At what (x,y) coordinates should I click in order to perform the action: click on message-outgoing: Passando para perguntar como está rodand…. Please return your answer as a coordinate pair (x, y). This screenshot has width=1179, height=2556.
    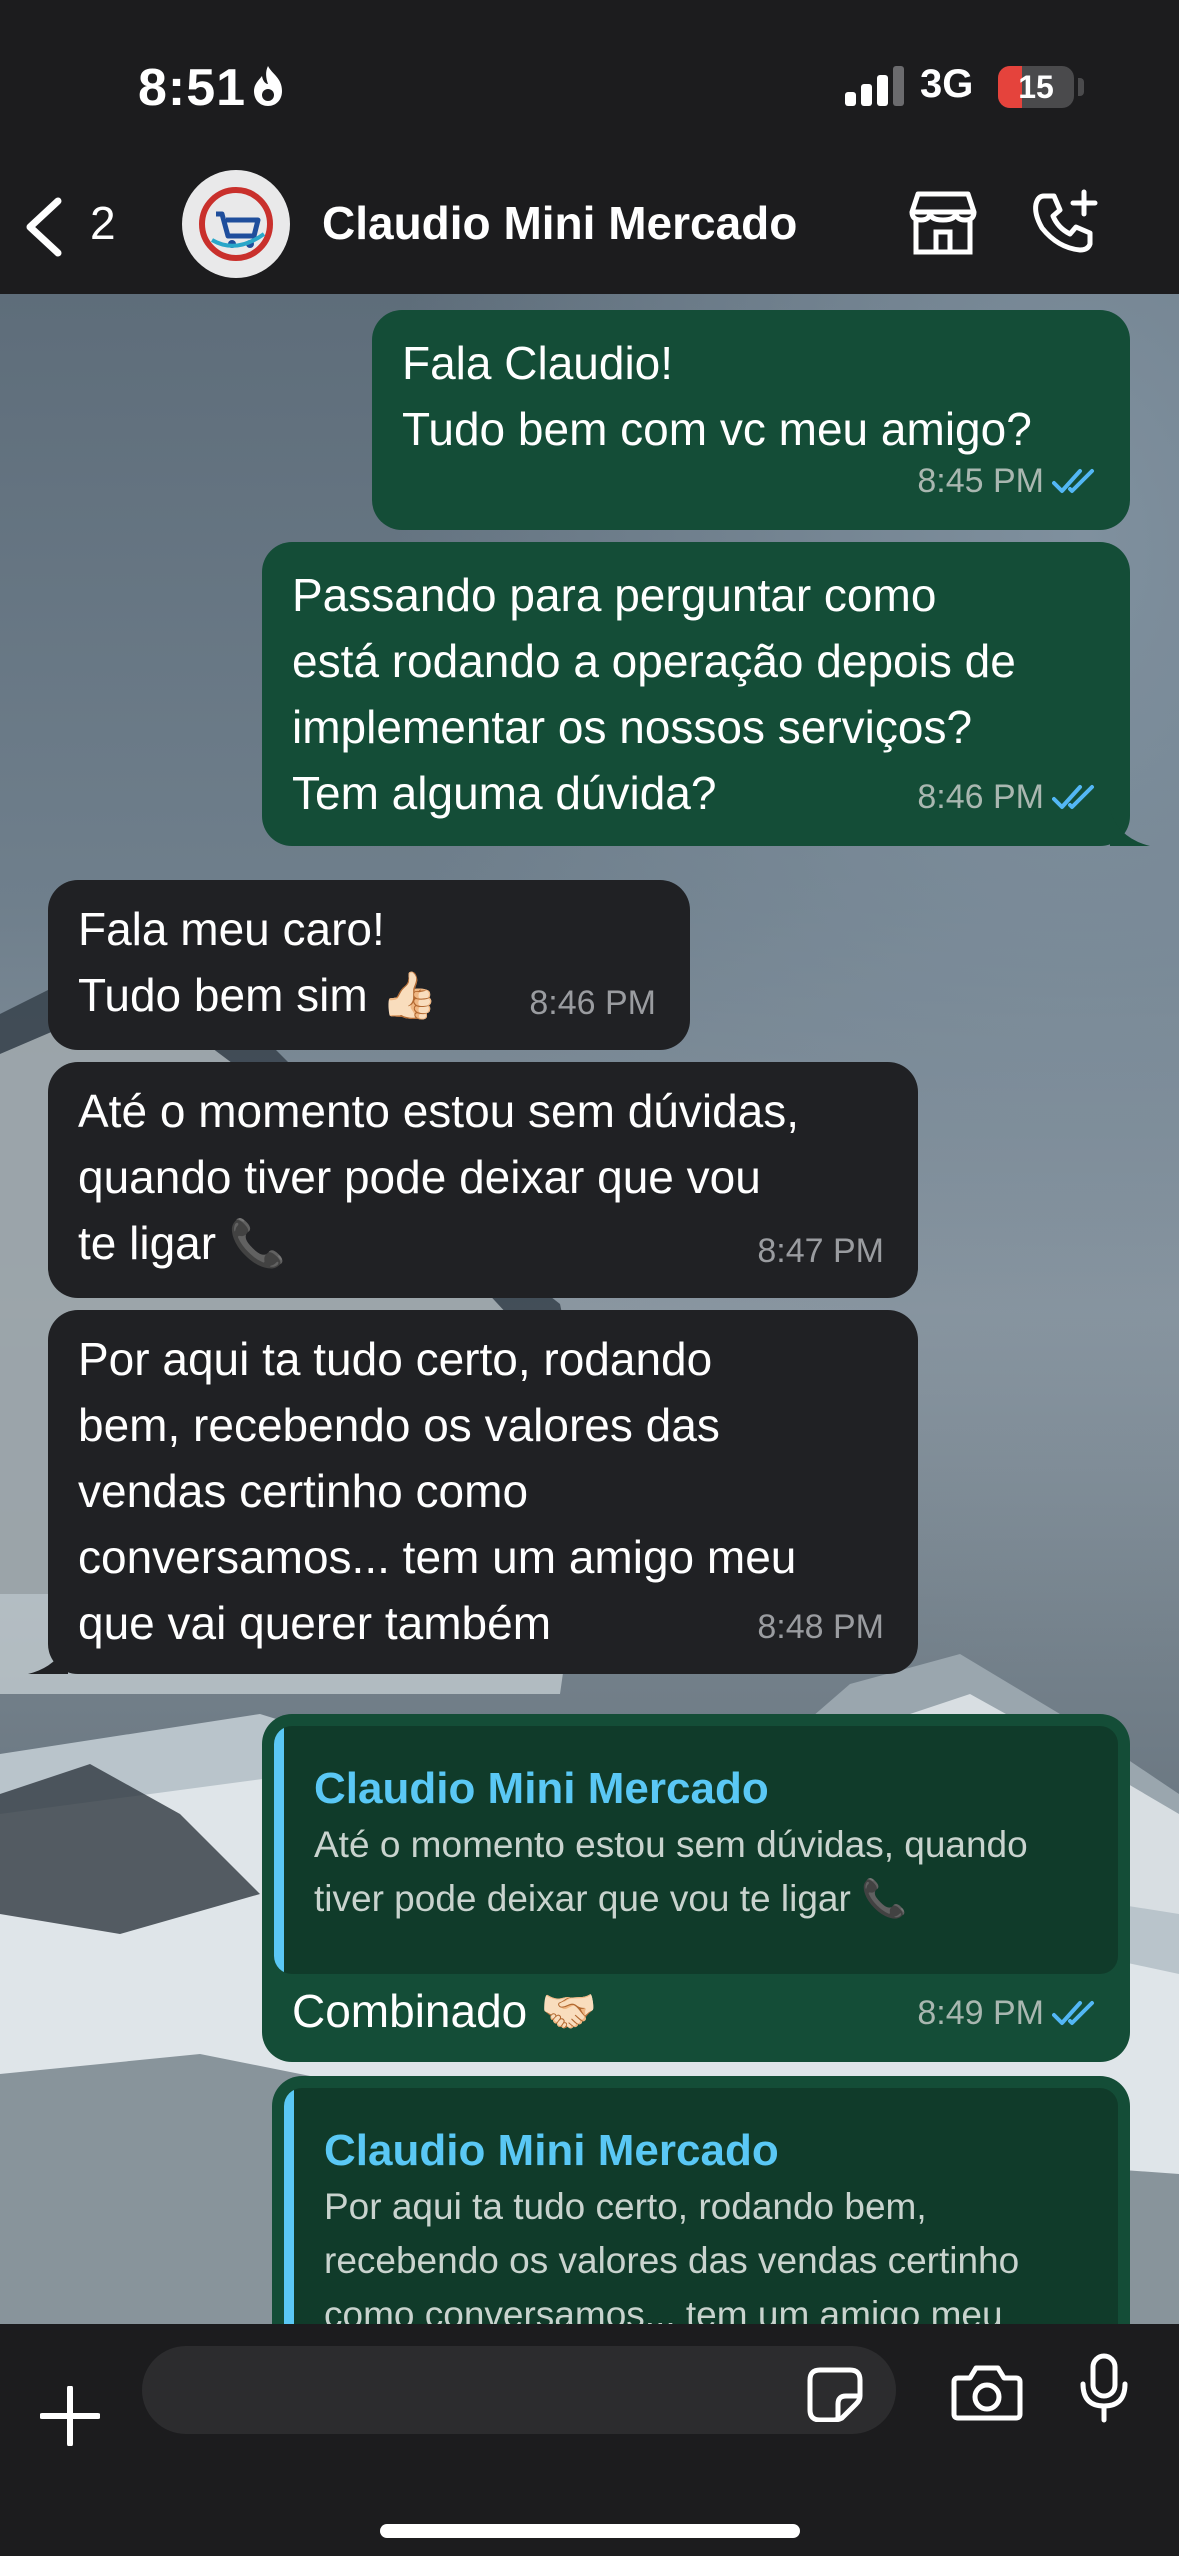
    Looking at the image, I should click on (706, 694).